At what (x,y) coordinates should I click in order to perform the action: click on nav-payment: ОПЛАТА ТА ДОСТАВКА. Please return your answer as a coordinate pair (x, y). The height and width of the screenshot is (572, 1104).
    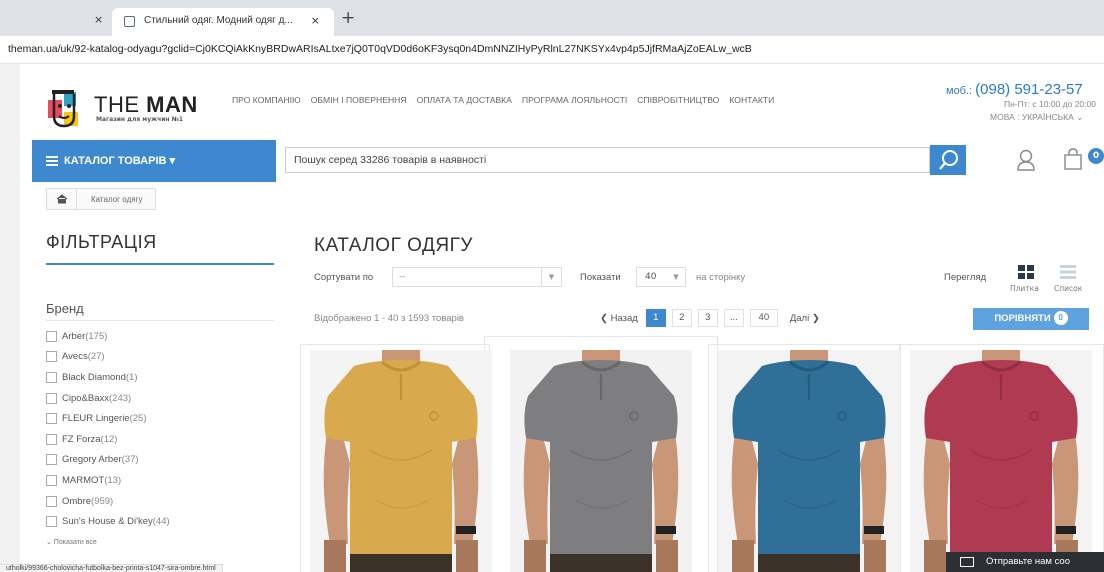
    Looking at the image, I should click on (464, 100).